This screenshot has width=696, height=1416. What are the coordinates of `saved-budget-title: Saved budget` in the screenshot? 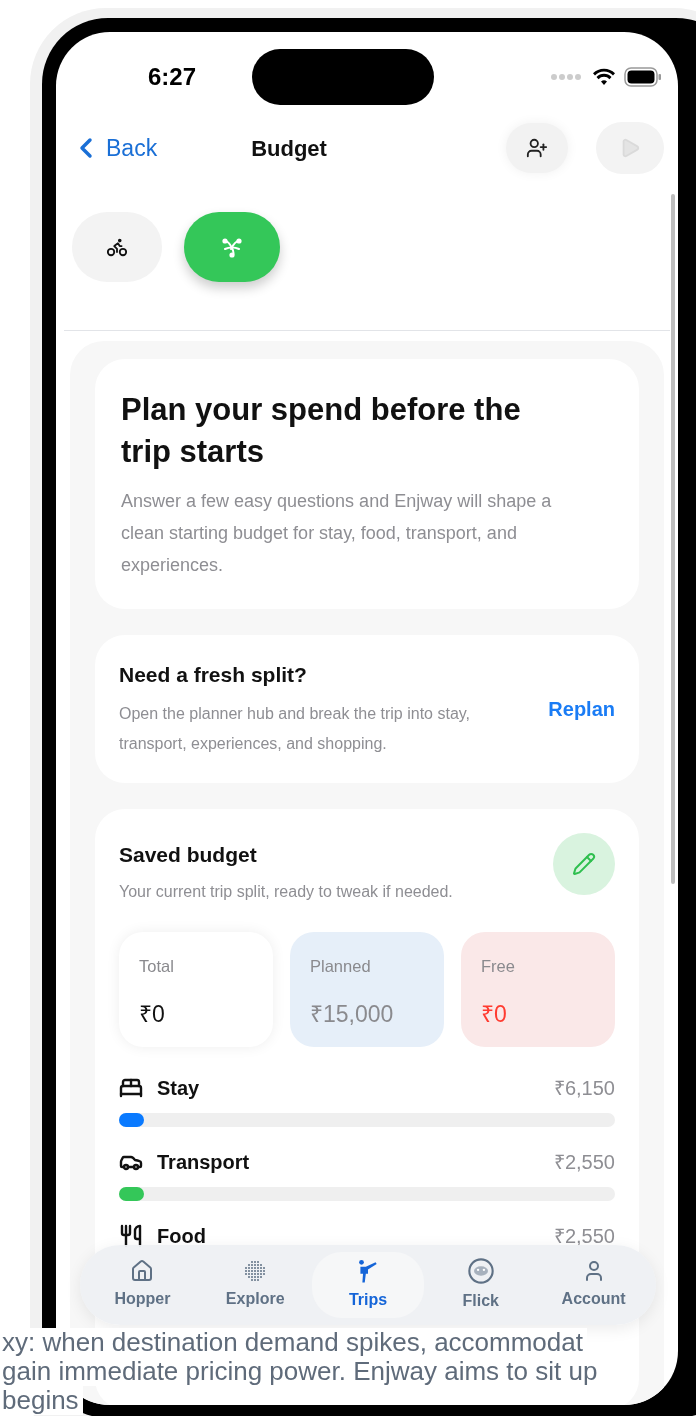 It's located at (188, 854).